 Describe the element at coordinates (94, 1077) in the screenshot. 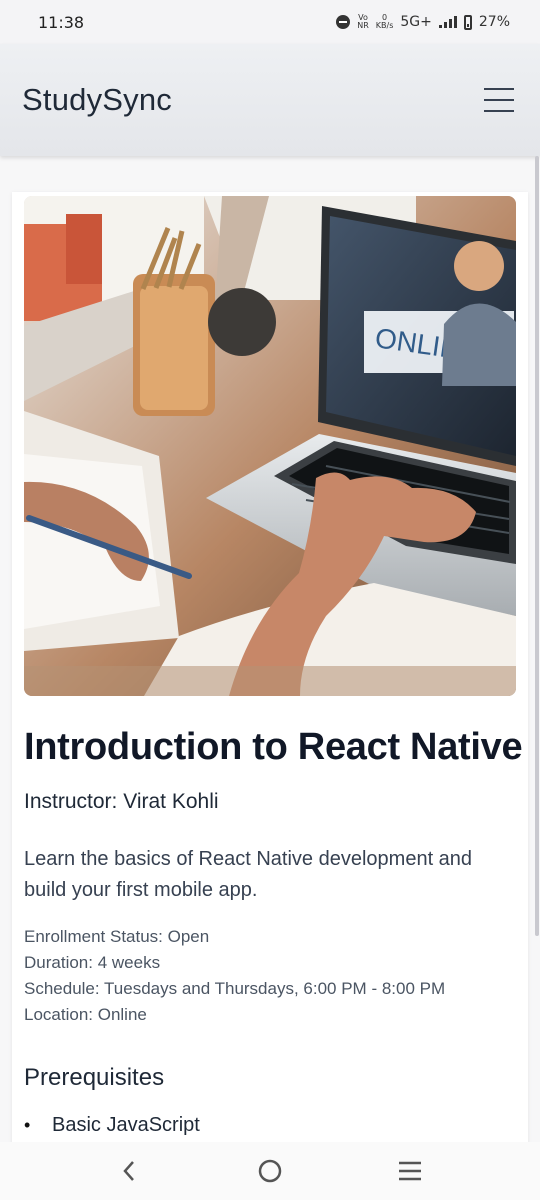

I see `prerequisites-heading: Prerequisites` at that location.